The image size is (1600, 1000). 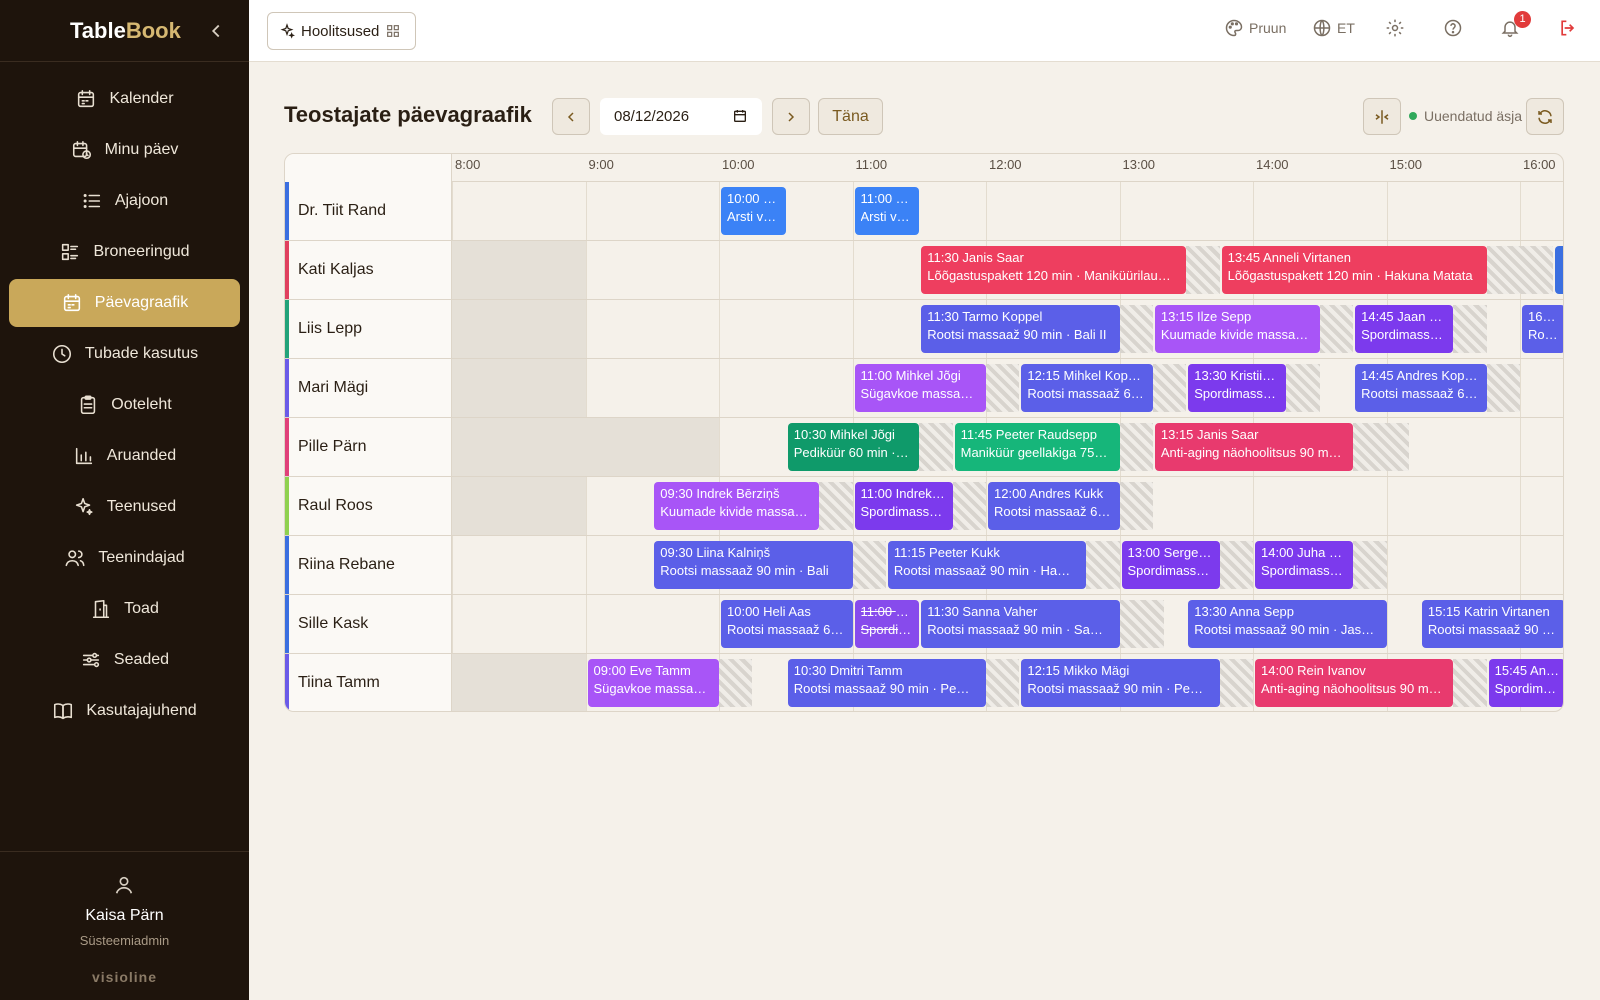 What do you see at coordinates (1382, 116) in the screenshot?
I see `compact-view-button` at bounding box center [1382, 116].